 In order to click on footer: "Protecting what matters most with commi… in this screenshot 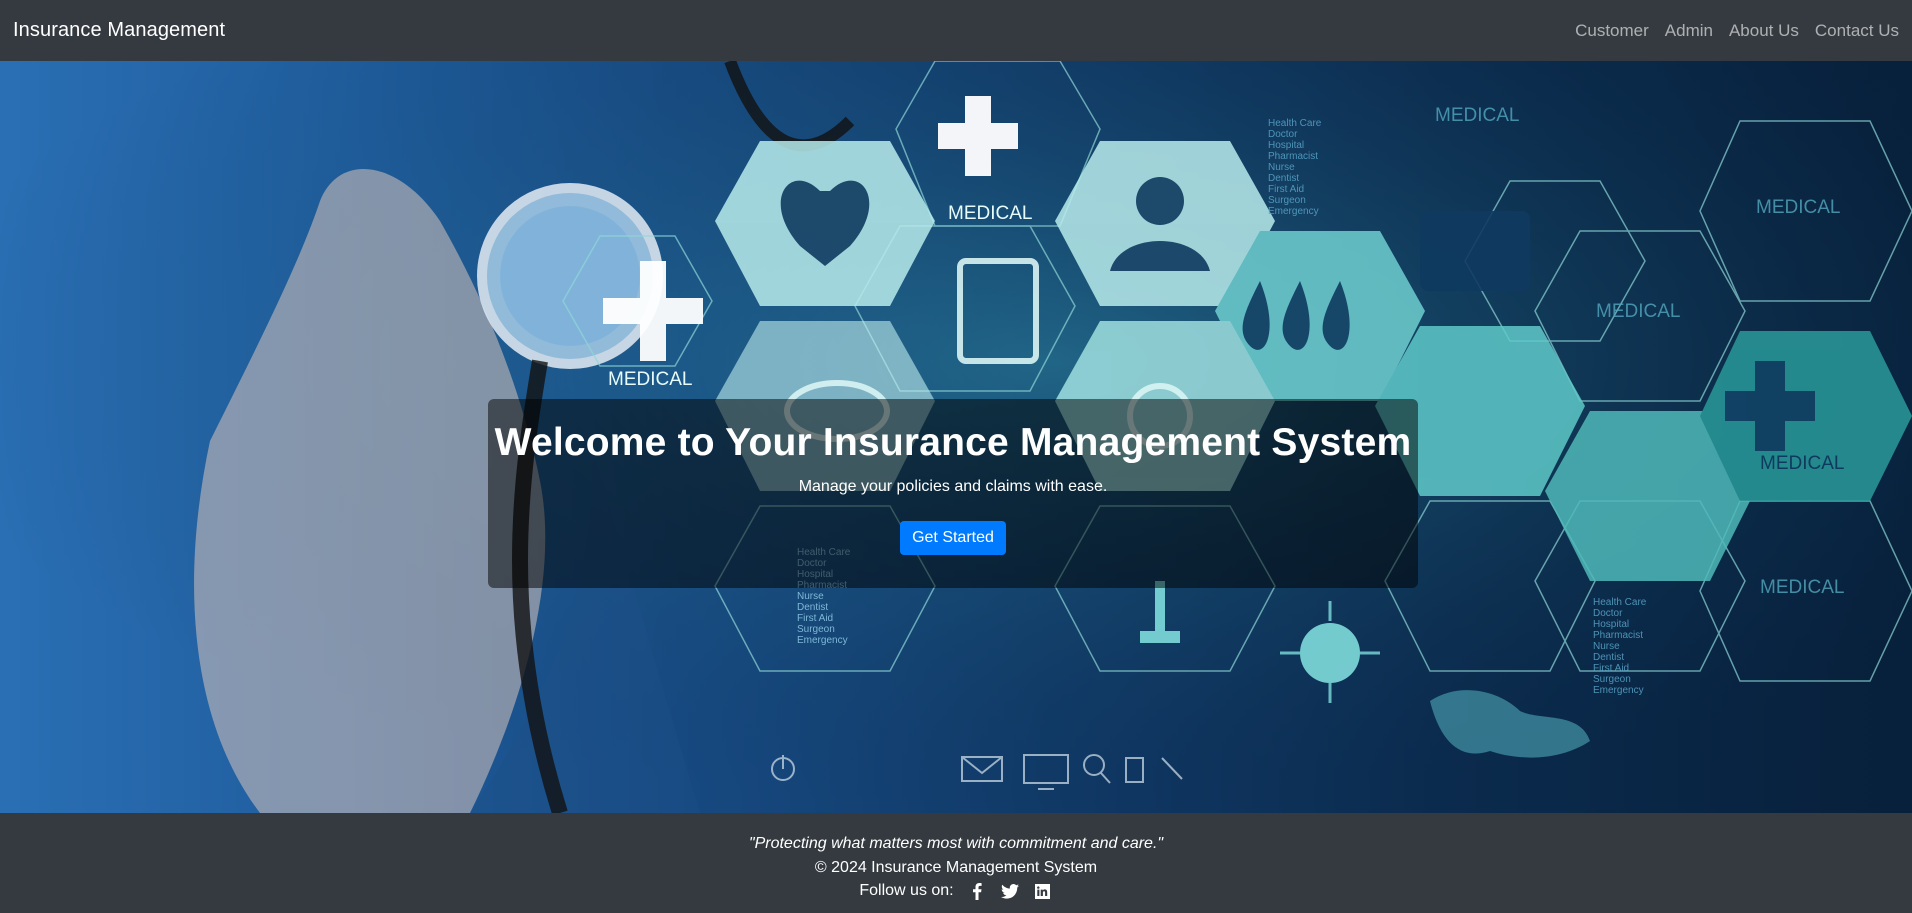, I will do `click(956, 863)`.